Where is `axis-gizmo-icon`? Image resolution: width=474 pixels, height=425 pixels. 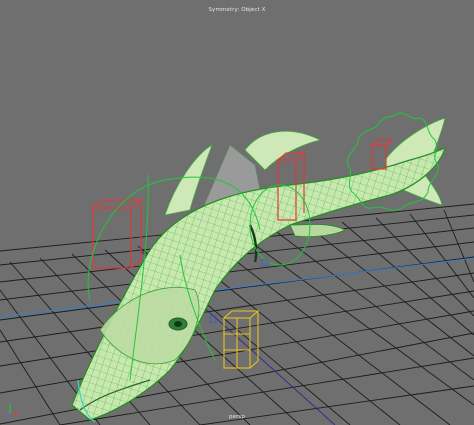
axis-gizmo-icon is located at coordinates (14, 410).